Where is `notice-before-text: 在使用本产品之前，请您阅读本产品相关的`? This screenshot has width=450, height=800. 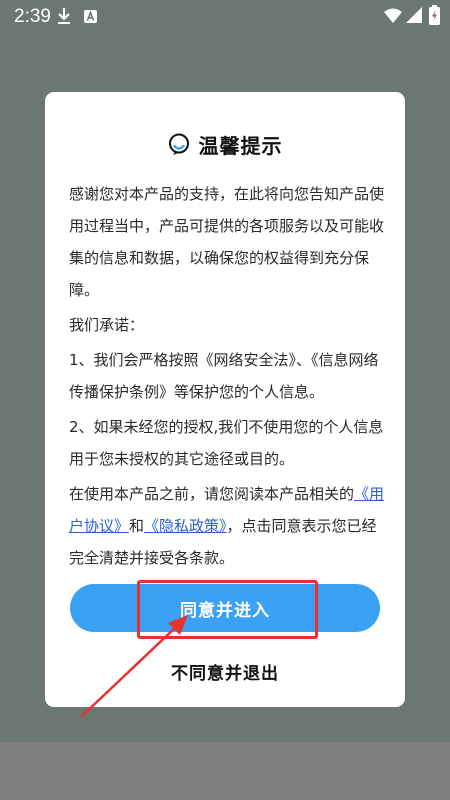 notice-before-text: 在使用本产品之前，请您阅读本产品相关的 is located at coordinates (212, 494).